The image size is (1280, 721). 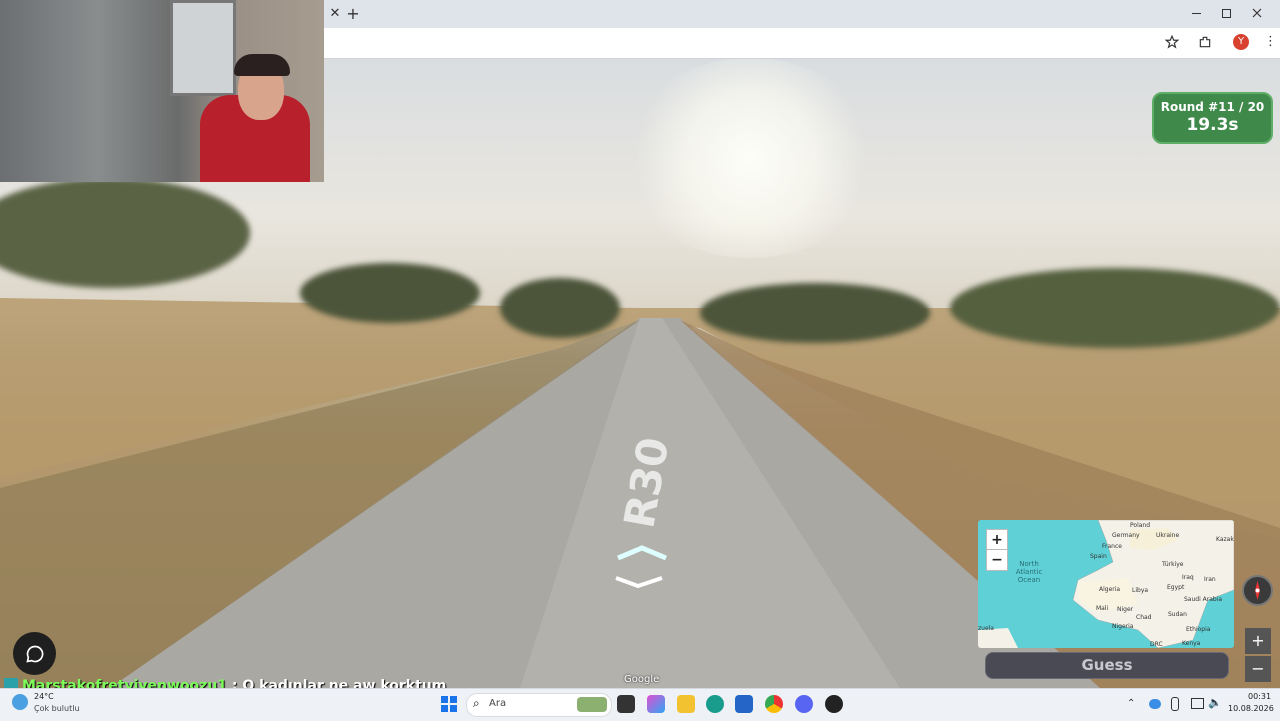 I want to click on close-window-icon, so click(x=1257, y=13).